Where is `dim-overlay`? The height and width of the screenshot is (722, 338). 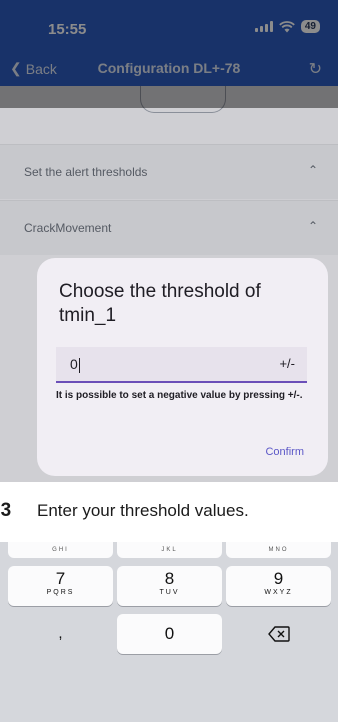
dim-overlay is located at coordinates (169, 54).